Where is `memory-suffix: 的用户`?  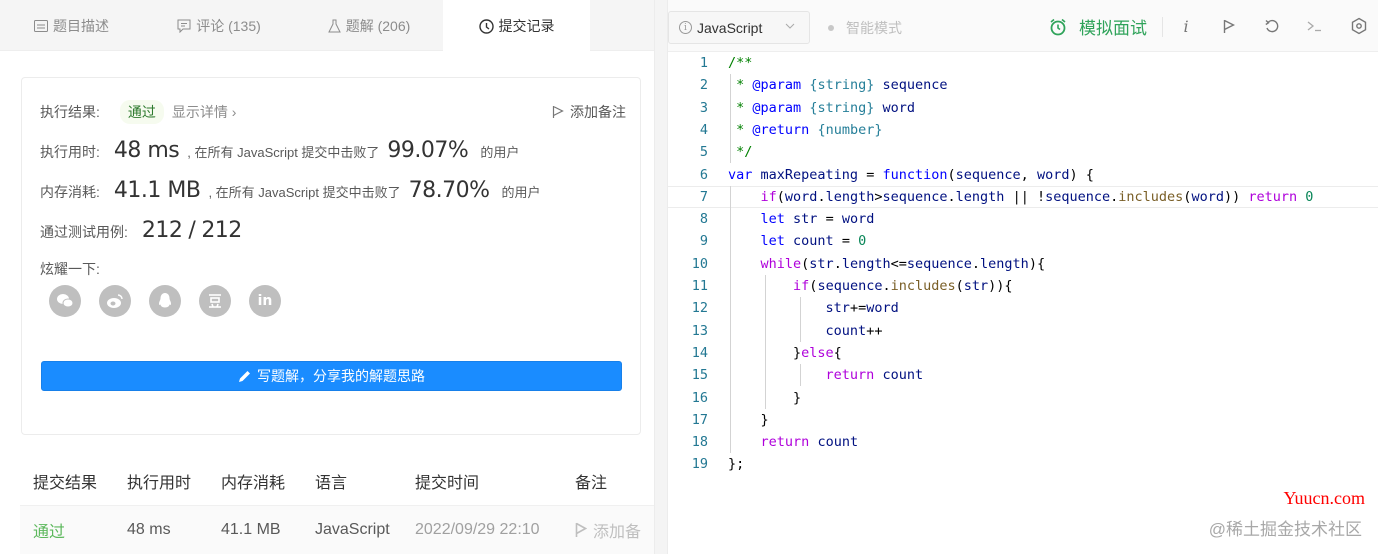
memory-suffix: 的用户 is located at coordinates (521, 192).